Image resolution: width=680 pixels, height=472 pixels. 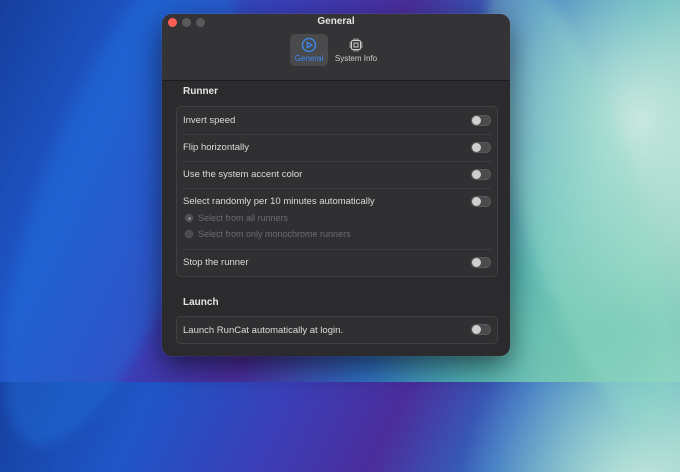 I want to click on tab-system-info: System Info, so click(x=356, y=50).